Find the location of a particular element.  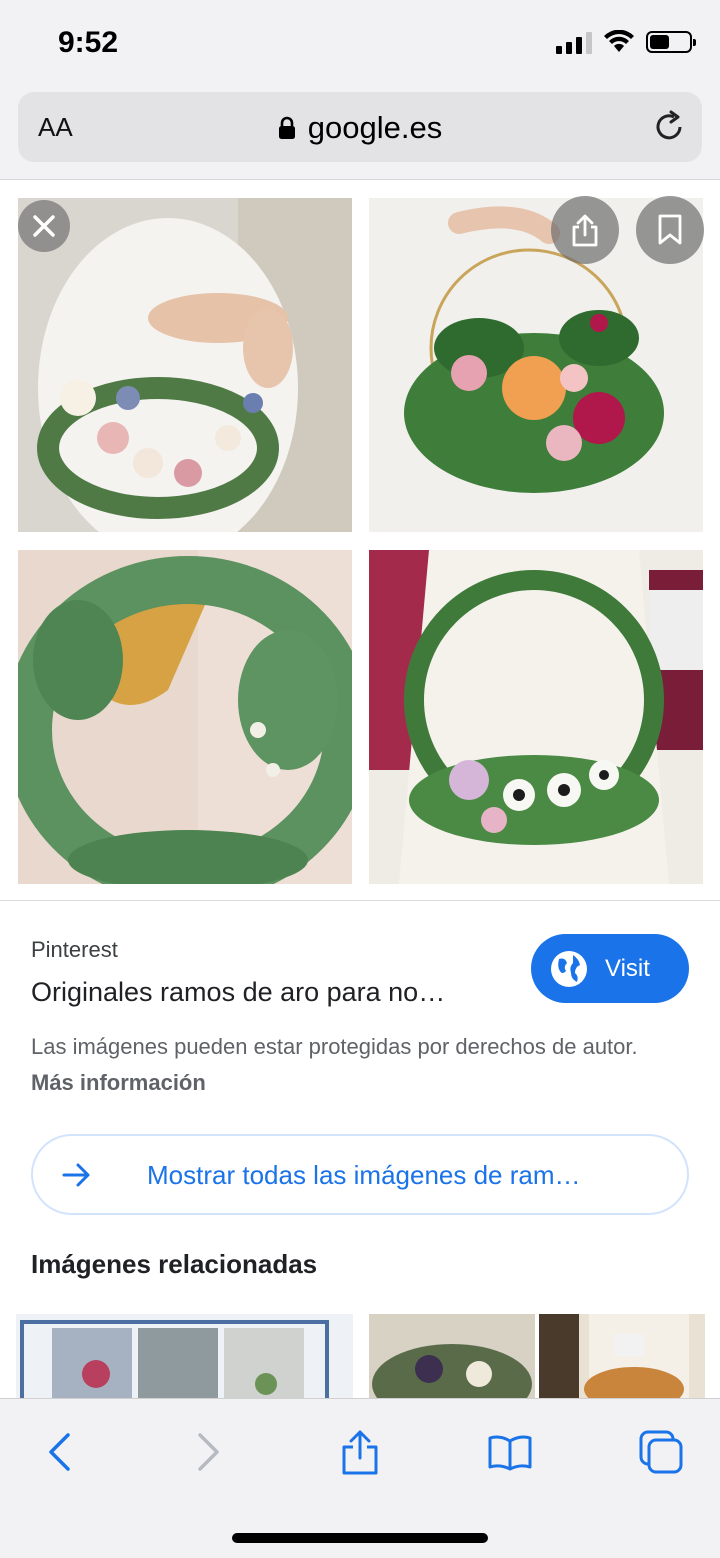

lock-icon is located at coordinates (286, 127).